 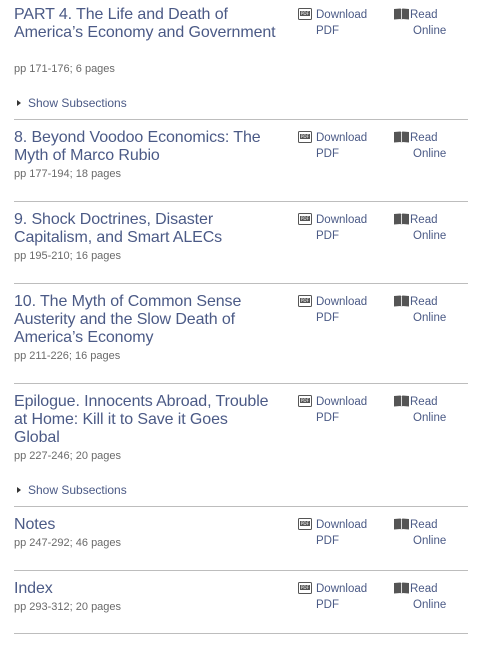 What do you see at coordinates (145, 589) in the screenshot?
I see `chapter-title: Index` at bounding box center [145, 589].